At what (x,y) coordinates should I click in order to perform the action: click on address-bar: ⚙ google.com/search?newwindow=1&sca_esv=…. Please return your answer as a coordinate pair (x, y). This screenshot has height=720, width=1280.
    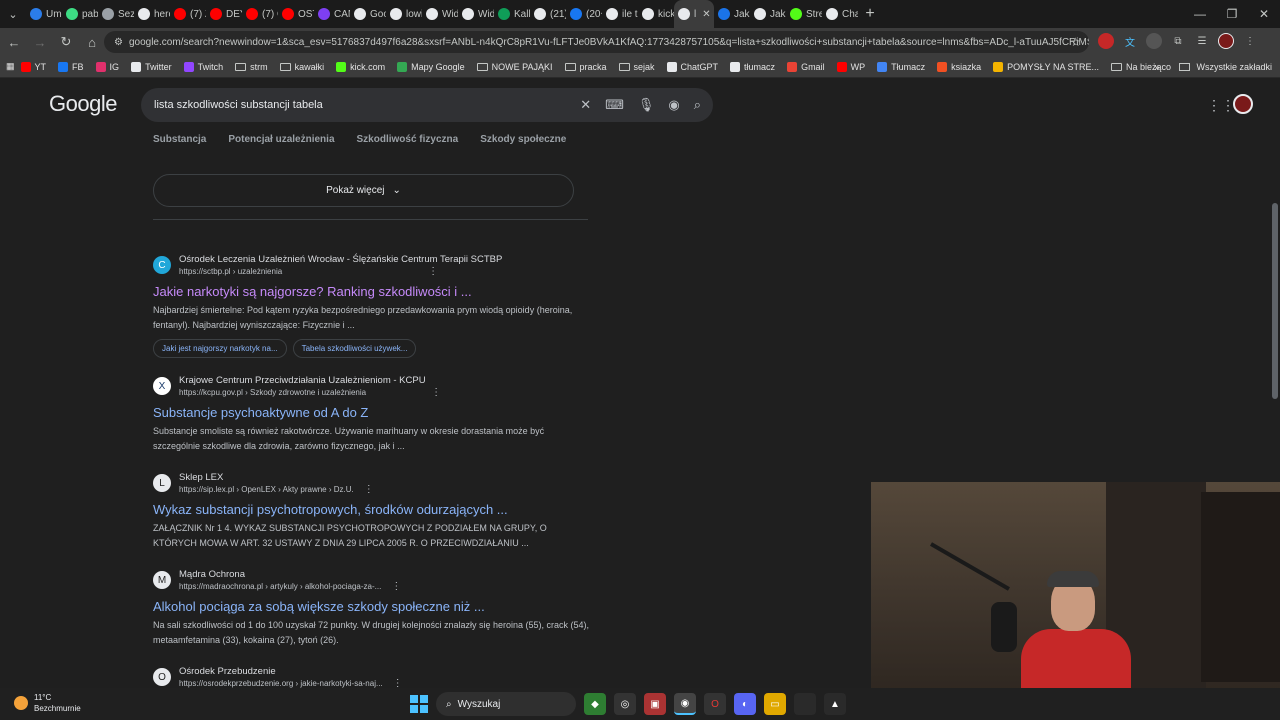
    Looking at the image, I should click on (596, 42).